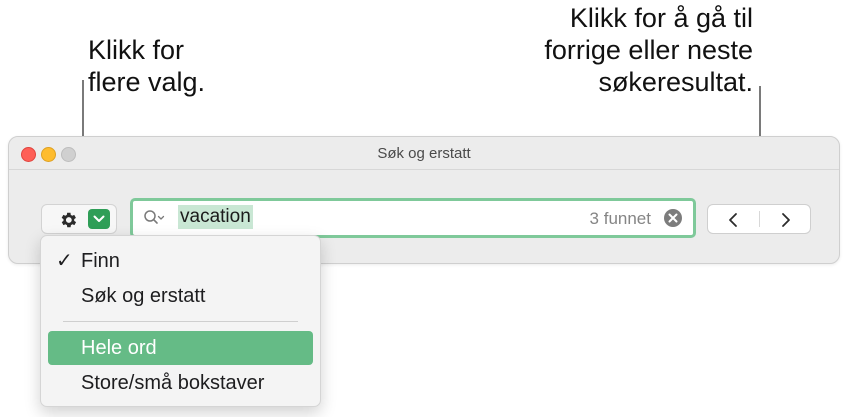 The image size is (849, 417). I want to click on gear-icon, so click(69, 220).